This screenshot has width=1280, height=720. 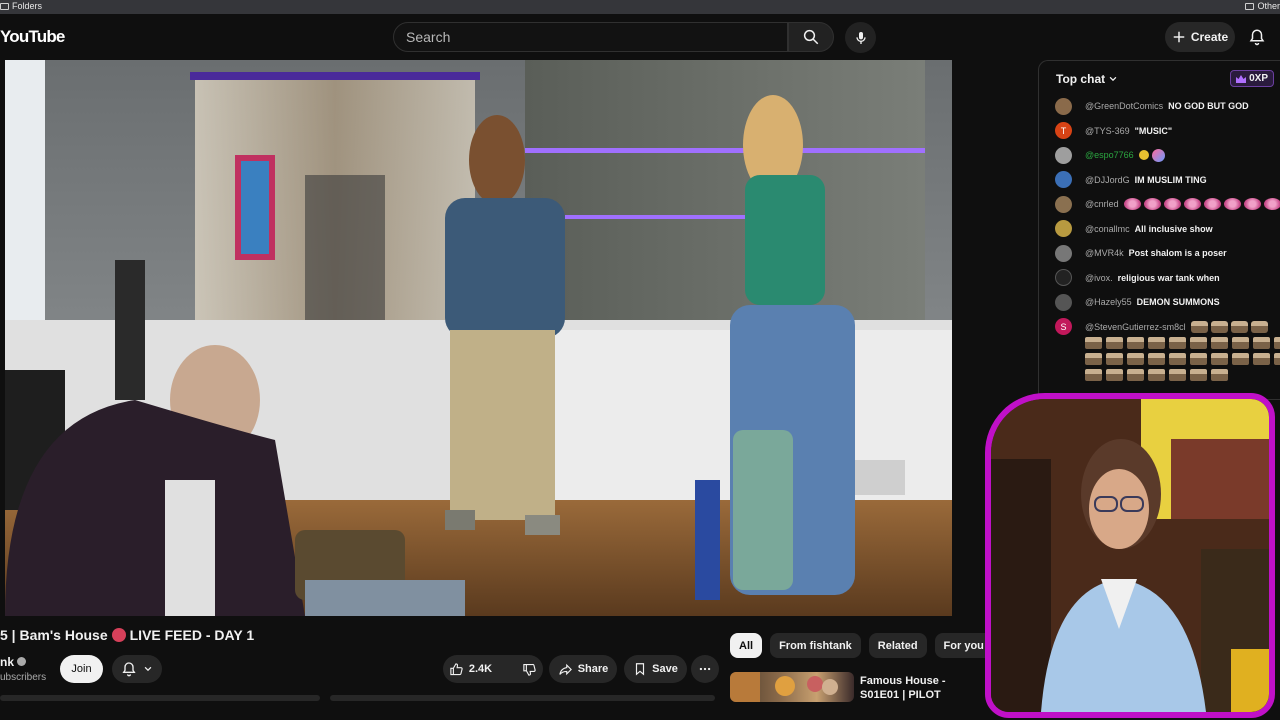 What do you see at coordinates (1113, 79) in the screenshot?
I see `chevron-down-icon` at bounding box center [1113, 79].